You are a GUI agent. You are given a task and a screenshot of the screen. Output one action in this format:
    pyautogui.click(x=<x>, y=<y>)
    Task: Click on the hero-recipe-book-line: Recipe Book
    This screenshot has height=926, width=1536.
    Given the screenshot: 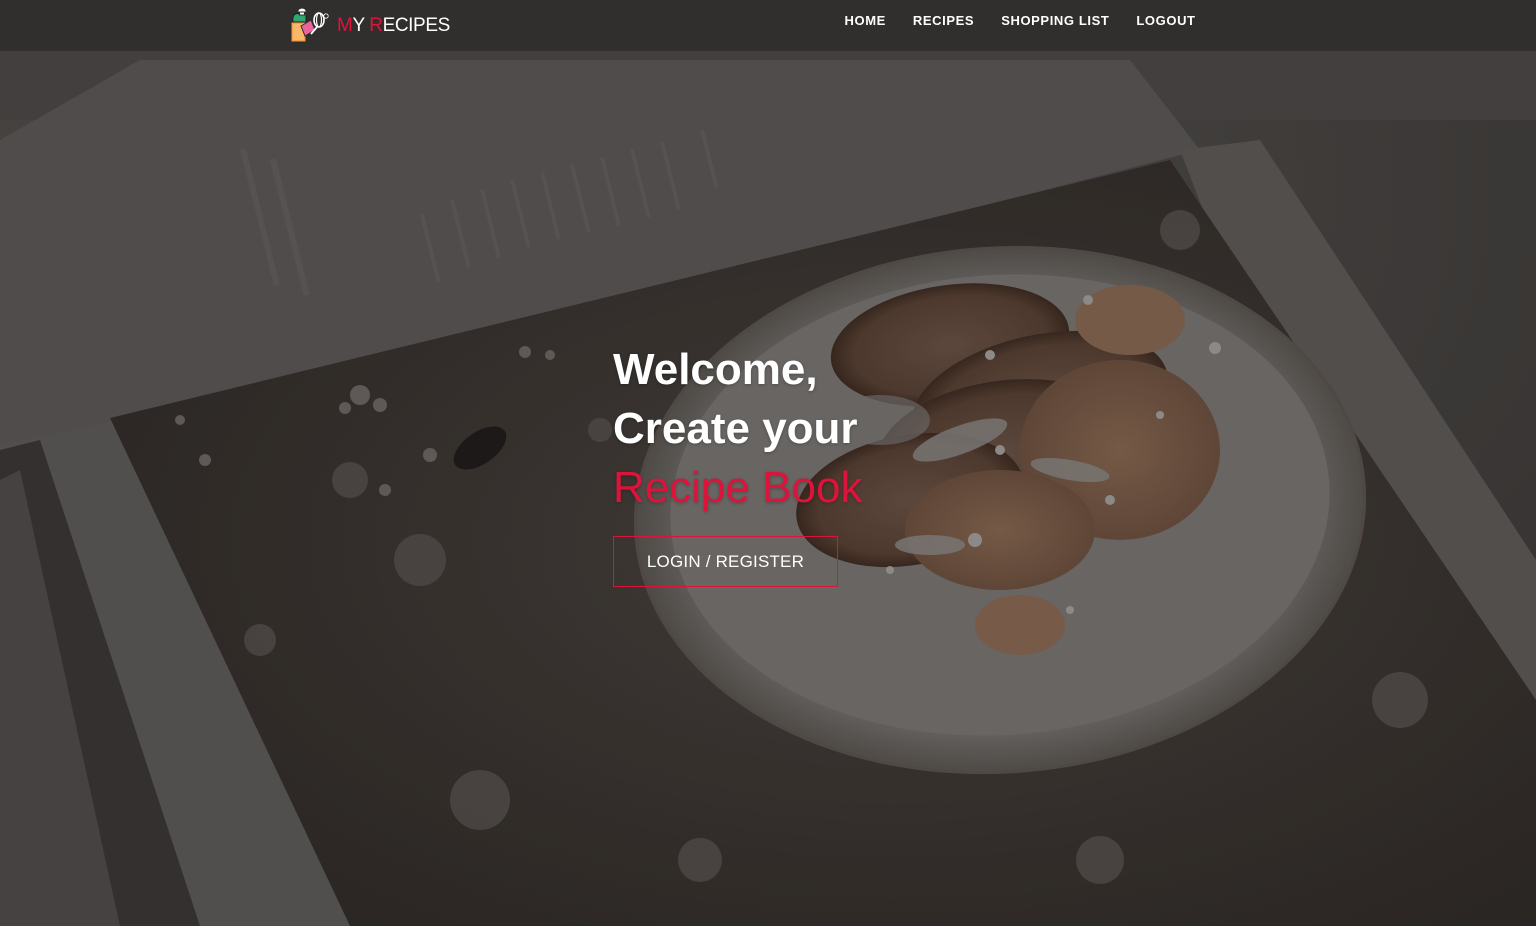 What is the action you would take?
    pyautogui.click(x=738, y=487)
    